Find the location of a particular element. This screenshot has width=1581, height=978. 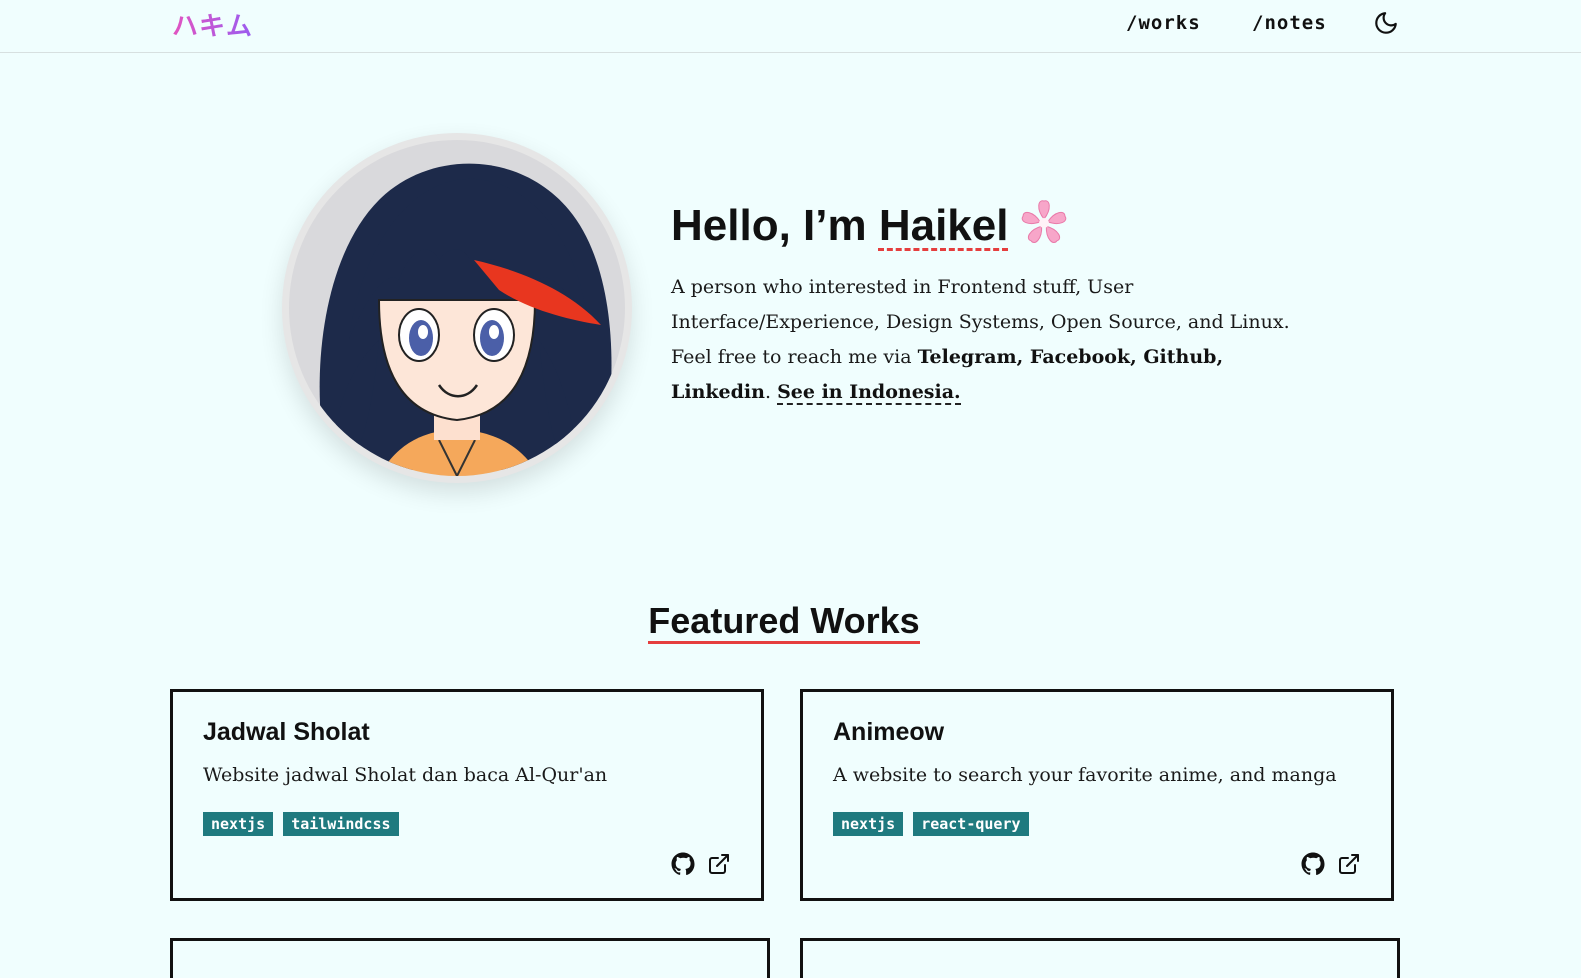

featured-works-title: Featured Works is located at coordinates (784, 622).